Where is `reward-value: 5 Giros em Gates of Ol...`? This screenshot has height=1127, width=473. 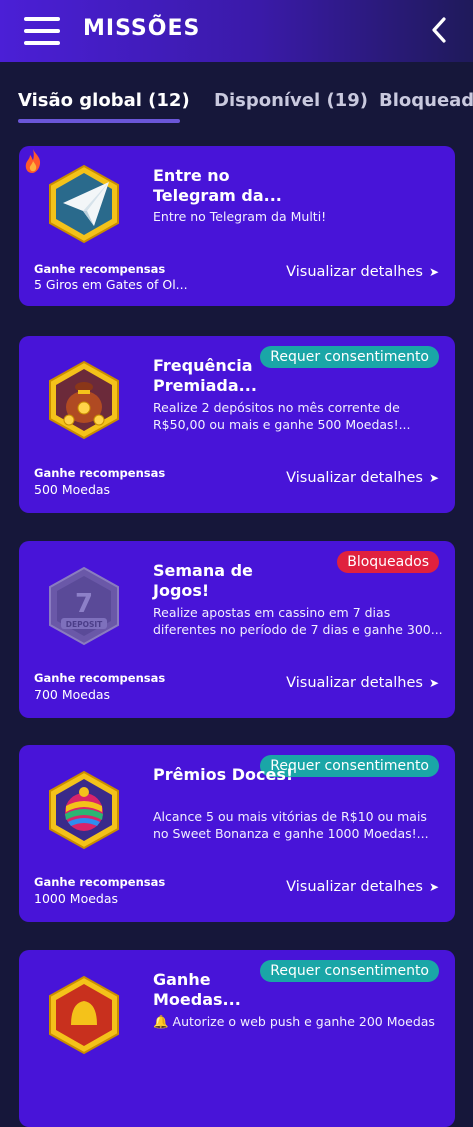
reward-value: 5 Giros em Gates of Ol... is located at coordinates (111, 284).